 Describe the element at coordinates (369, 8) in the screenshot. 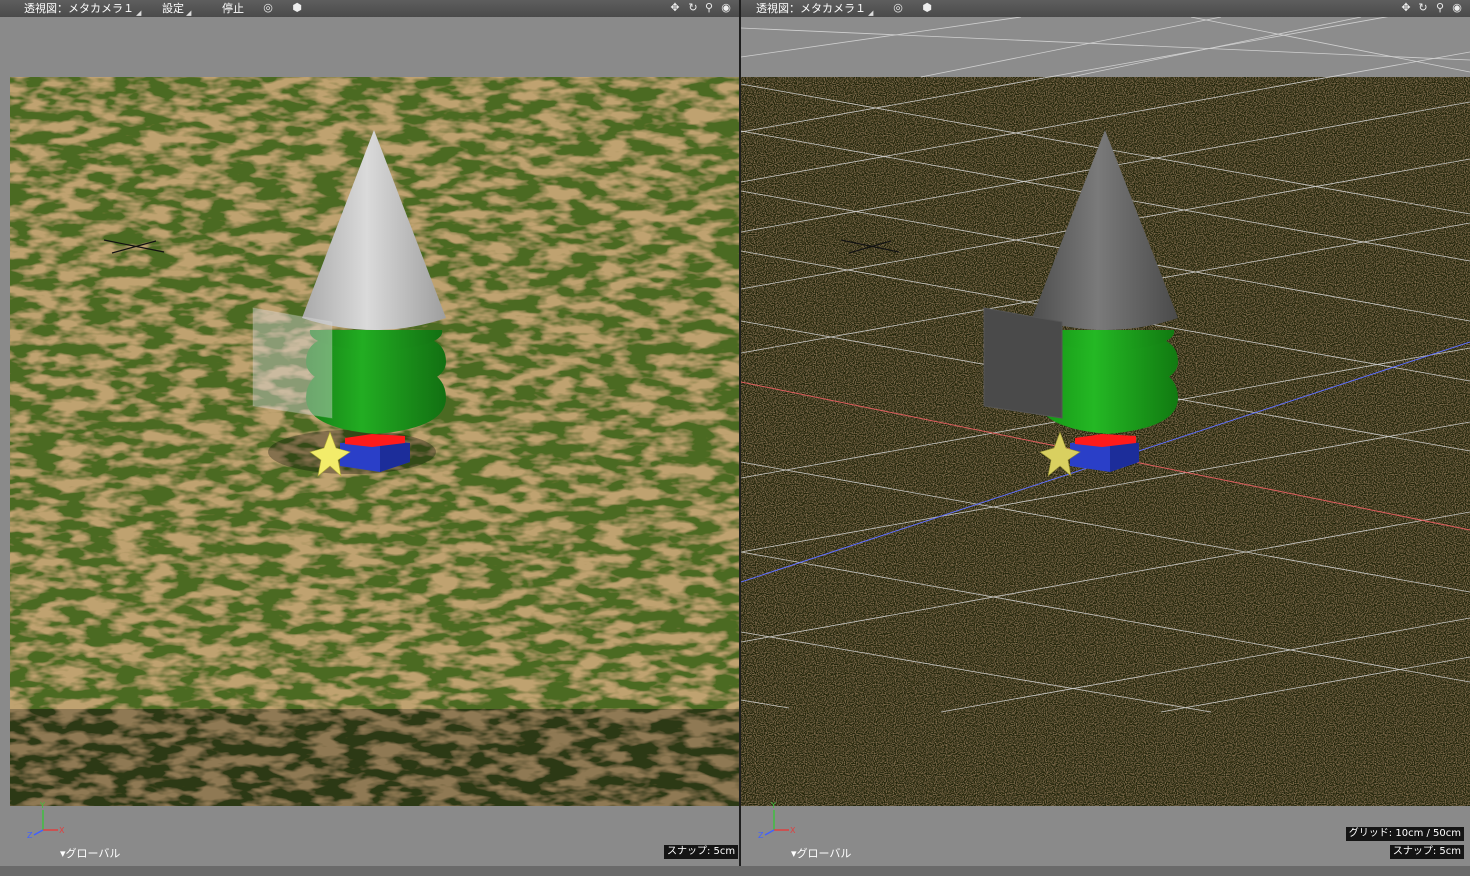

I see `left-viewport-toolbar: 透視図：メタカメラ１ ◢ 設定 ◢ 停止 ◎ ⬢ ✥ ↻ ⚲ ◉` at that location.